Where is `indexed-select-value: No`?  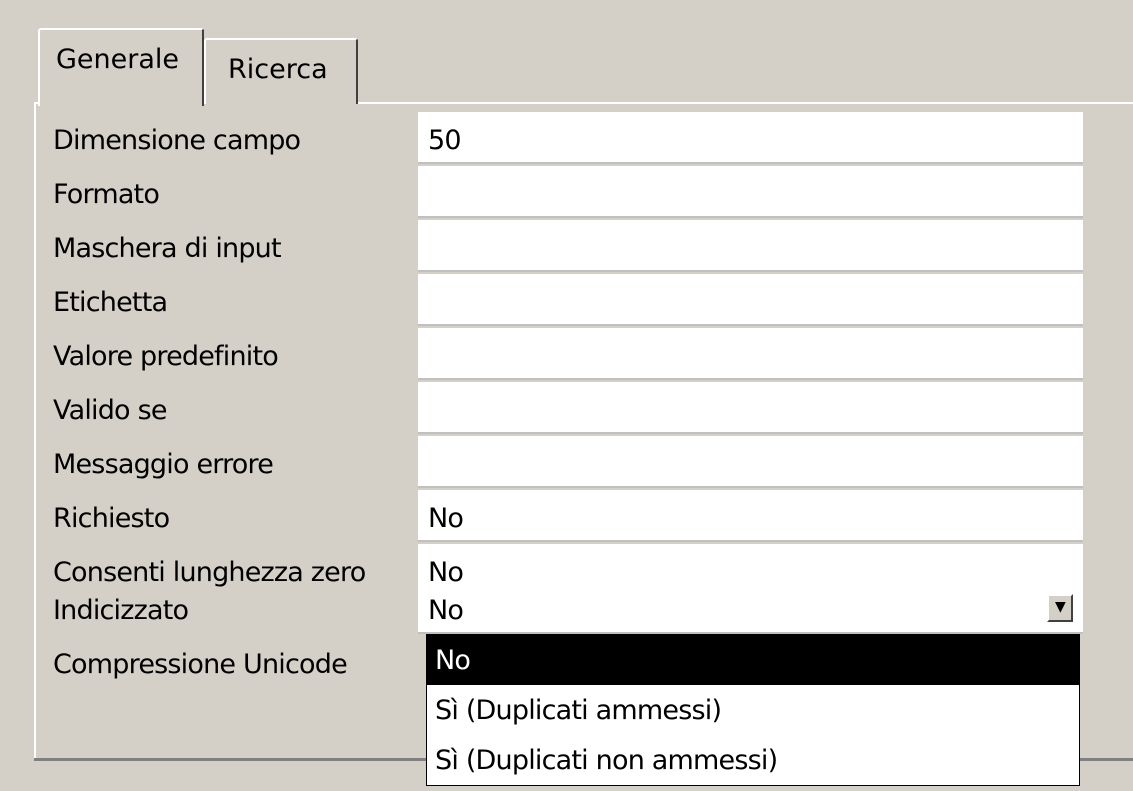 indexed-select-value: No is located at coordinates (446, 610).